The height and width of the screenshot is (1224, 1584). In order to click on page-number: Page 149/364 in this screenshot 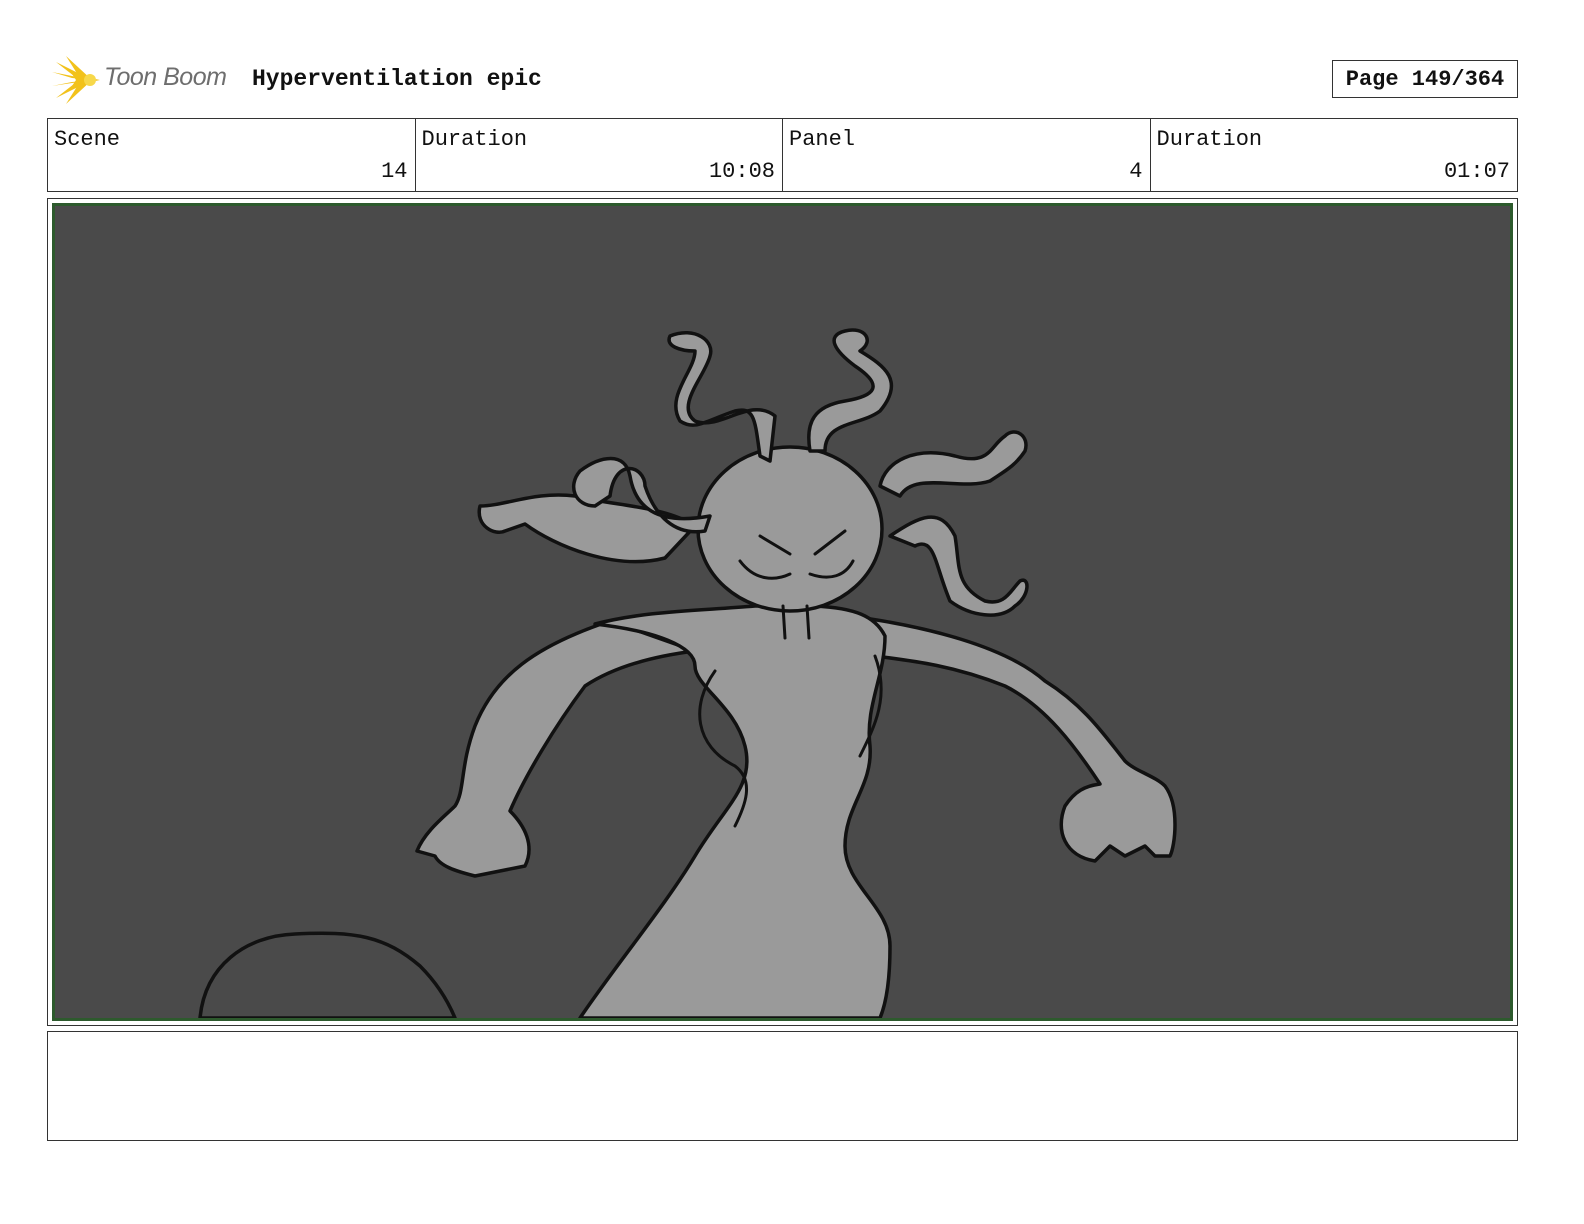, I will do `click(1425, 79)`.